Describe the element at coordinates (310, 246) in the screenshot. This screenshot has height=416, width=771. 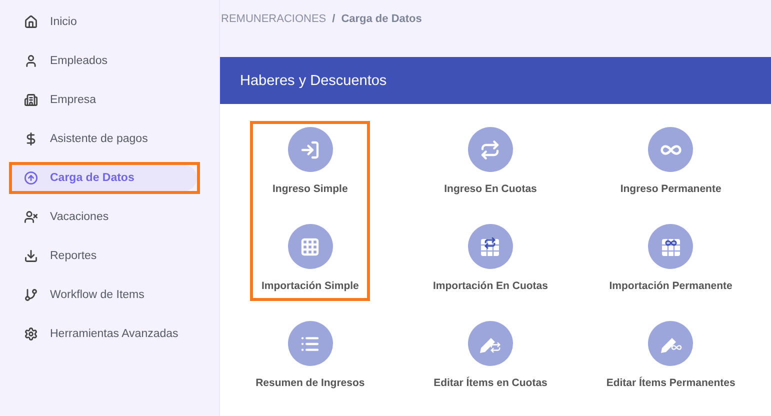
I see `grid-icon` at that location.